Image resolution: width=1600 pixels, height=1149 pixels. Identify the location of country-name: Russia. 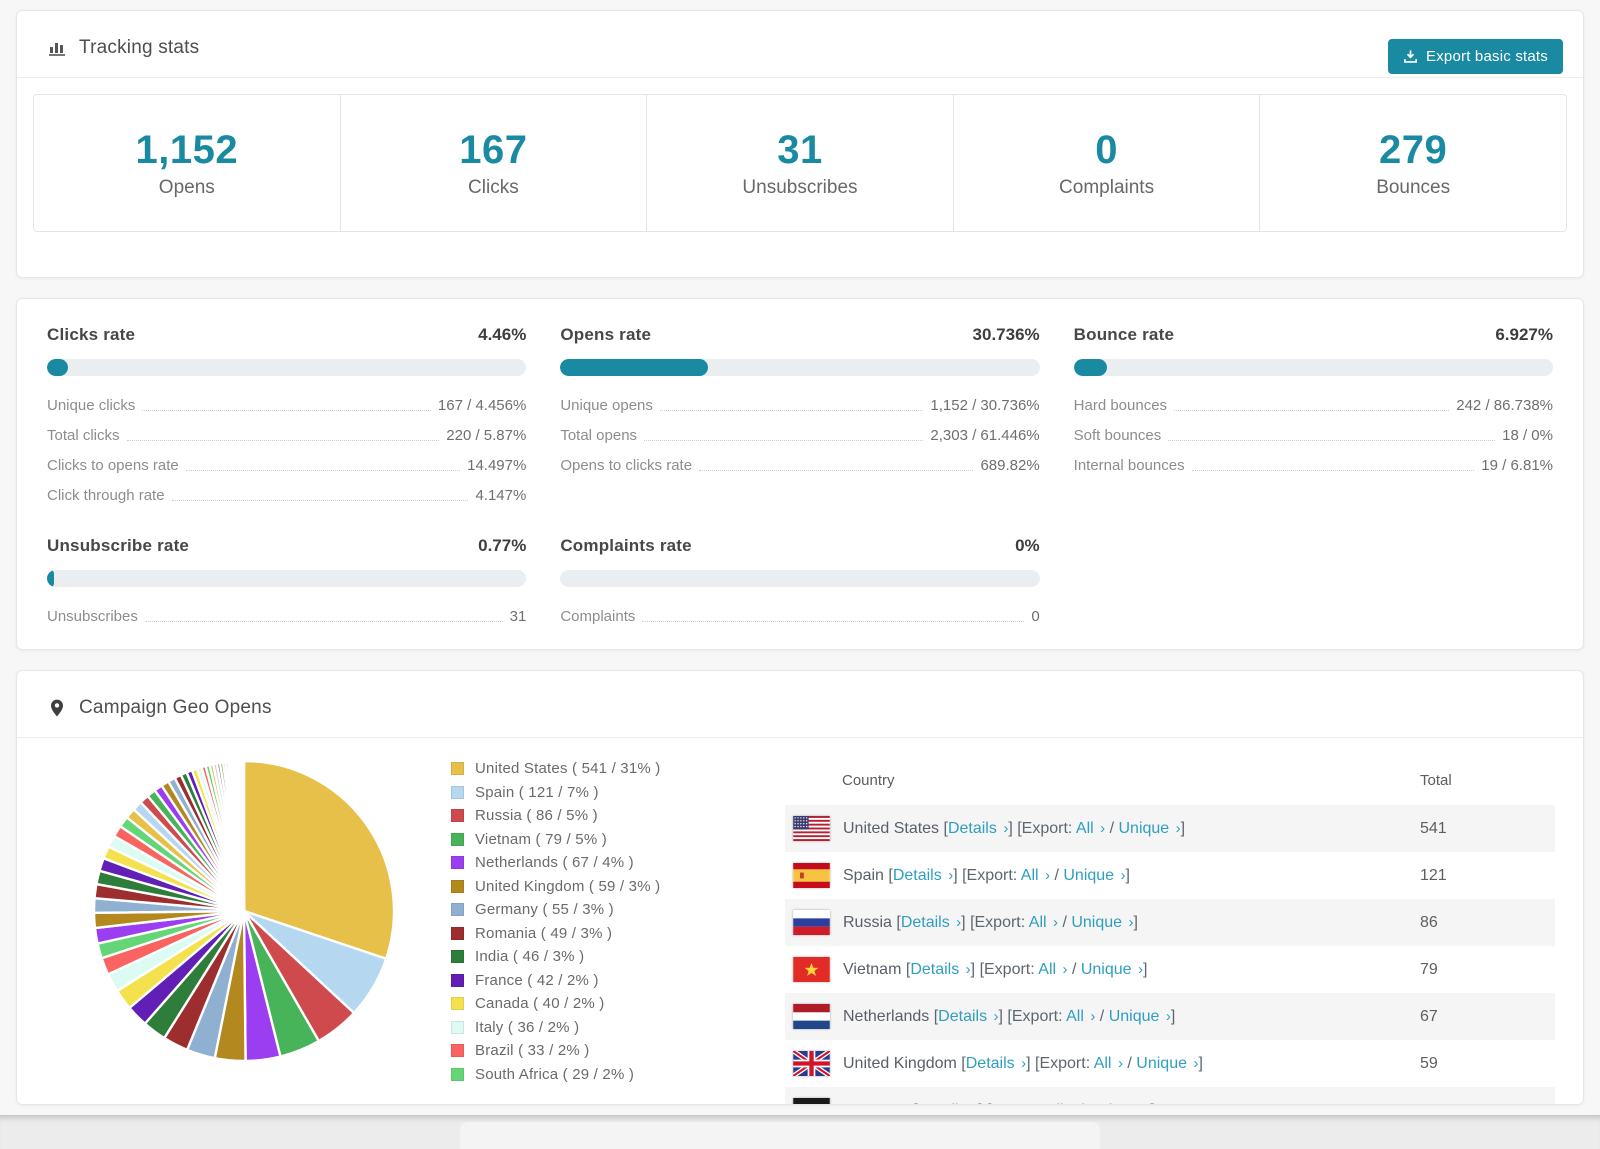
(870, 922).